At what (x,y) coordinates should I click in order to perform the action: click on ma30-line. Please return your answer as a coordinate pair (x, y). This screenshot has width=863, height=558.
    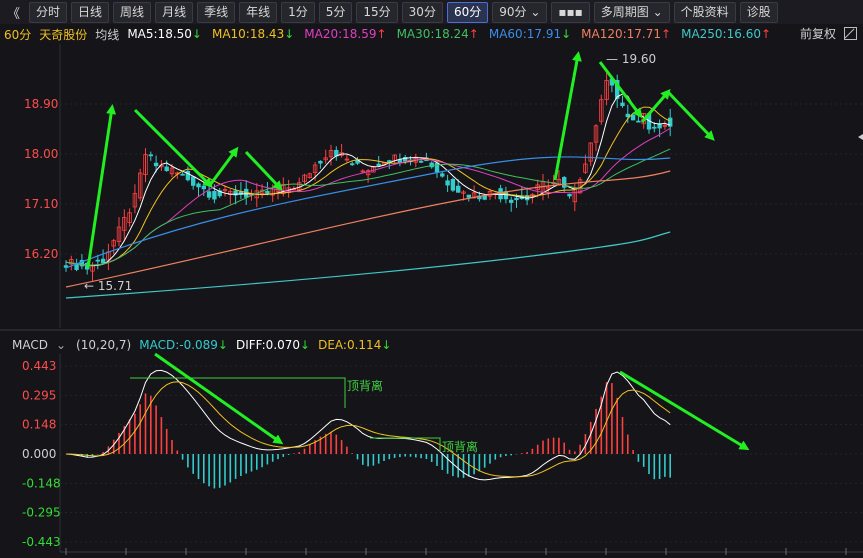
    Looking at the image, I should click on (368, 207).